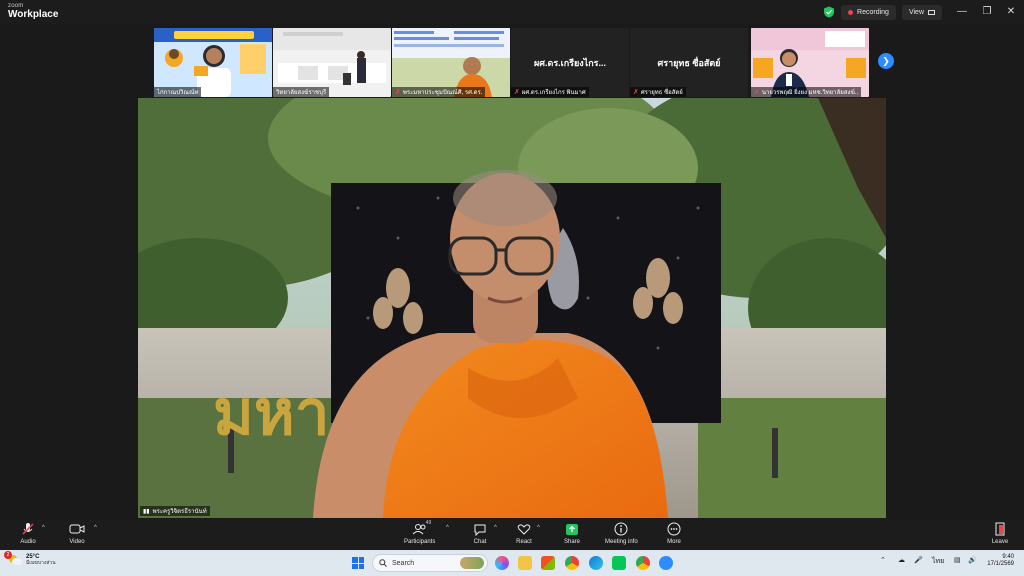 This screenshot has width=1024, height=576. Describe the element at coordinates (938, 561) in the screenshot. I see `language-indicator: ไทย` at that location.